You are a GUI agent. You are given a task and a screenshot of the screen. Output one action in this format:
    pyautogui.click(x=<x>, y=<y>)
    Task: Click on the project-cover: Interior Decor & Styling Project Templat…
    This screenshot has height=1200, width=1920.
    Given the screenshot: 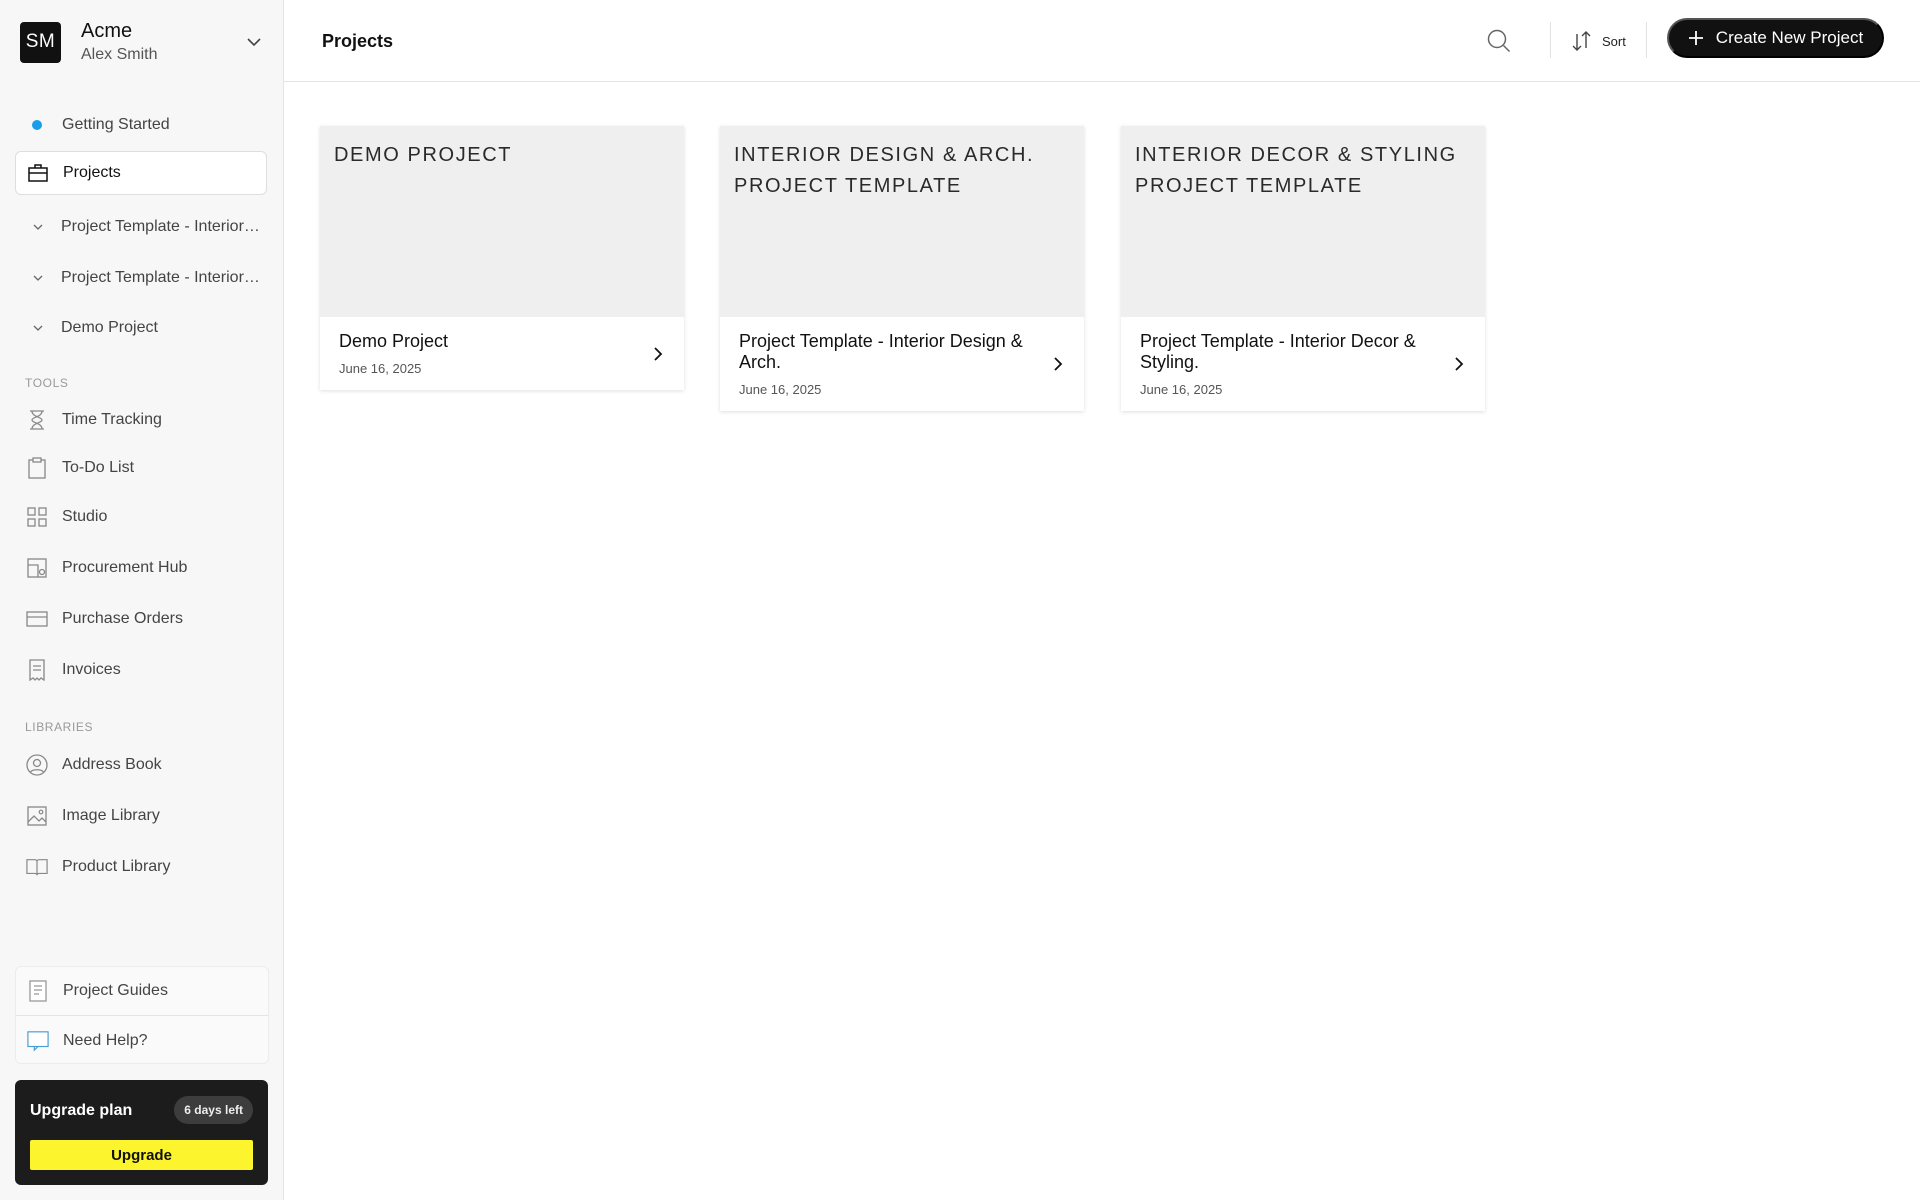 What is the action you would take?
    pyautogui.click(x=1303, y=221)
    